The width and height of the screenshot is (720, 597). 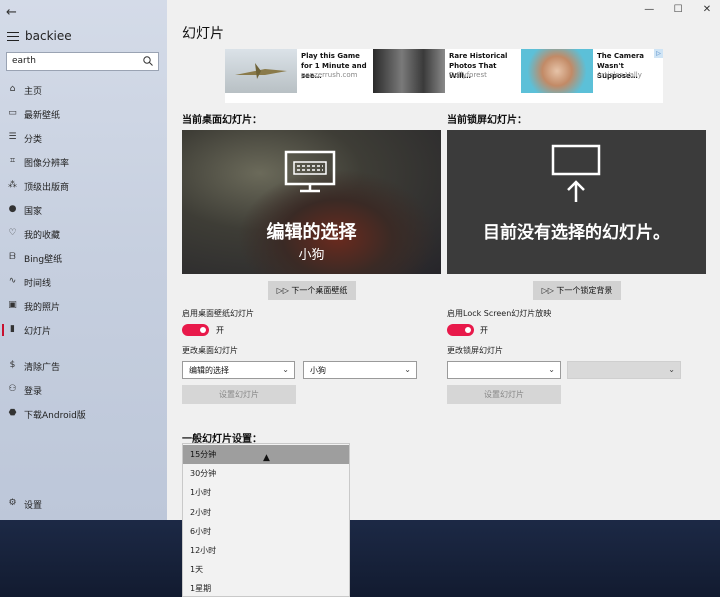 I want to click on sidebar-item: ⚇ 登录, so click(x=83, y=390).